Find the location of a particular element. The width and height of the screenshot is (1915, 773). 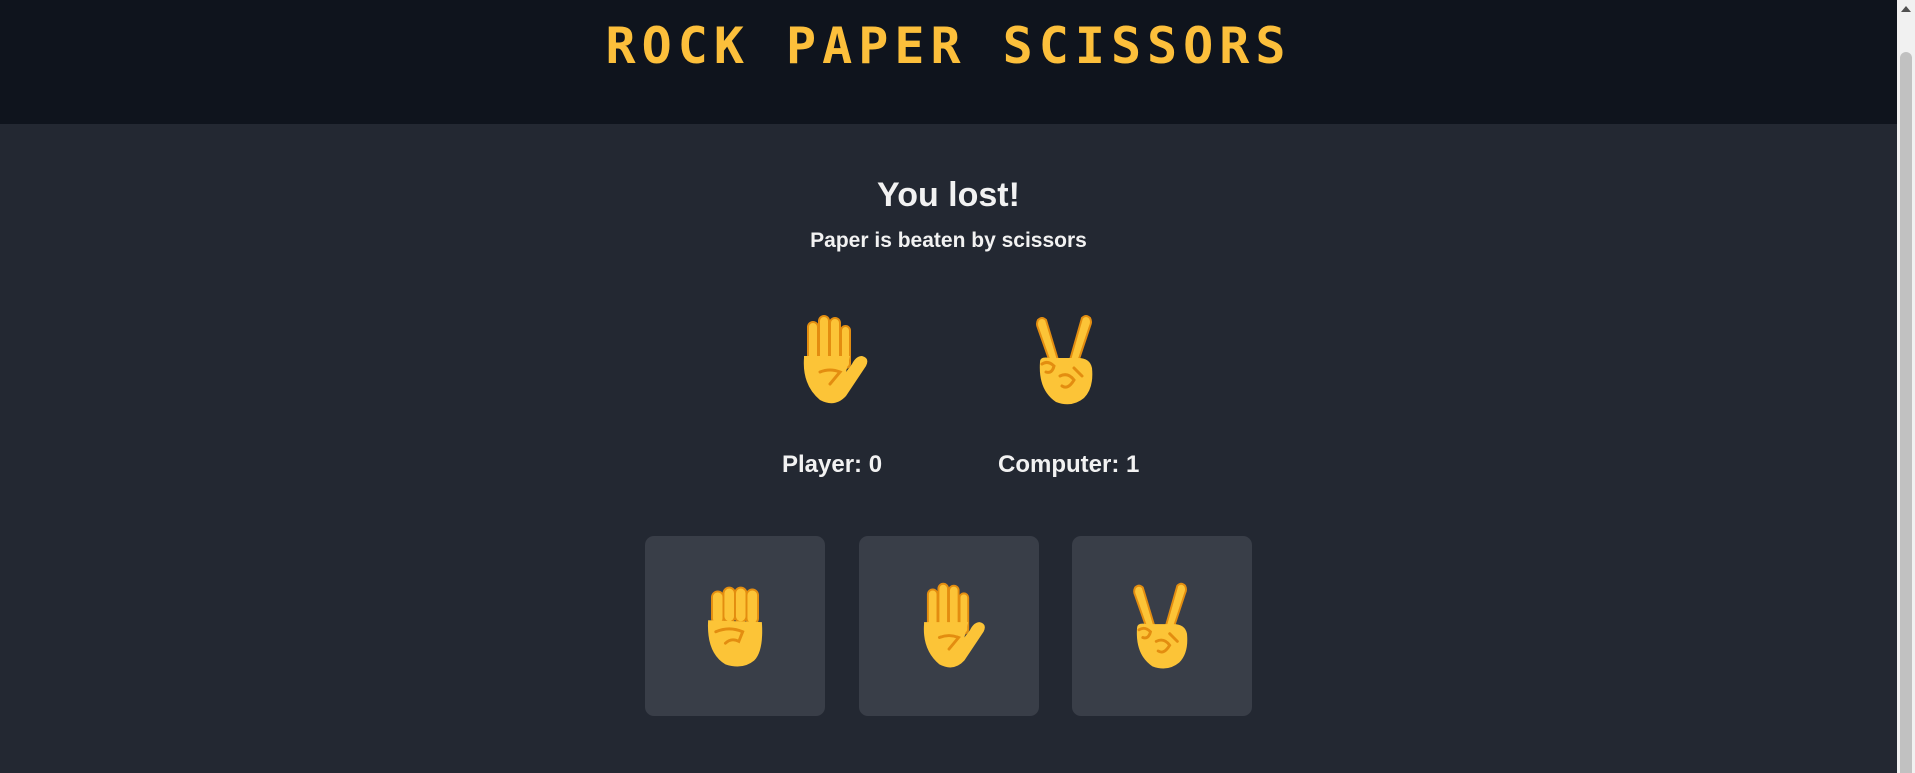

raised-fist-icon is located at coordinates (735, 626).